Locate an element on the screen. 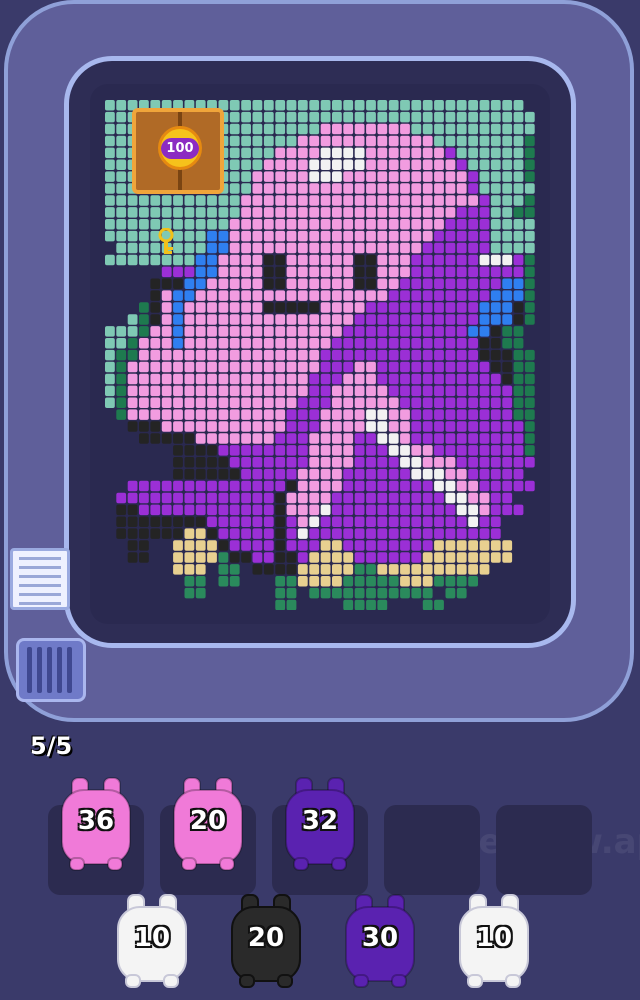 The height and width of the screenshot is (1000, 640). lock-value: 100 is located at coordinates (180, 148).